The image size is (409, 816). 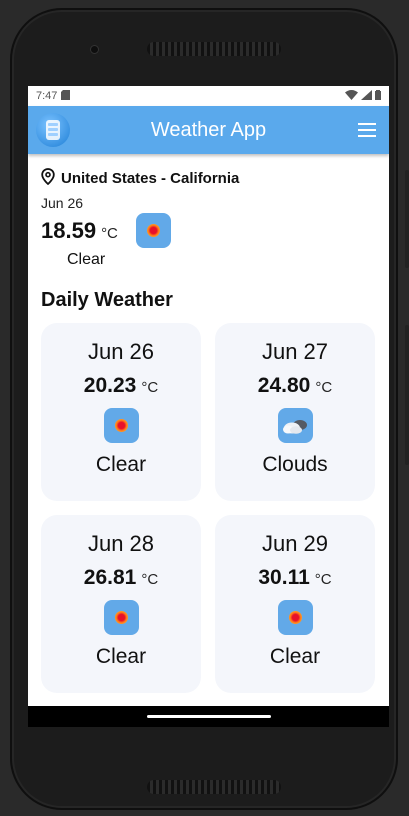 I want to click on clouds-icon, so click(x=295, y=426).